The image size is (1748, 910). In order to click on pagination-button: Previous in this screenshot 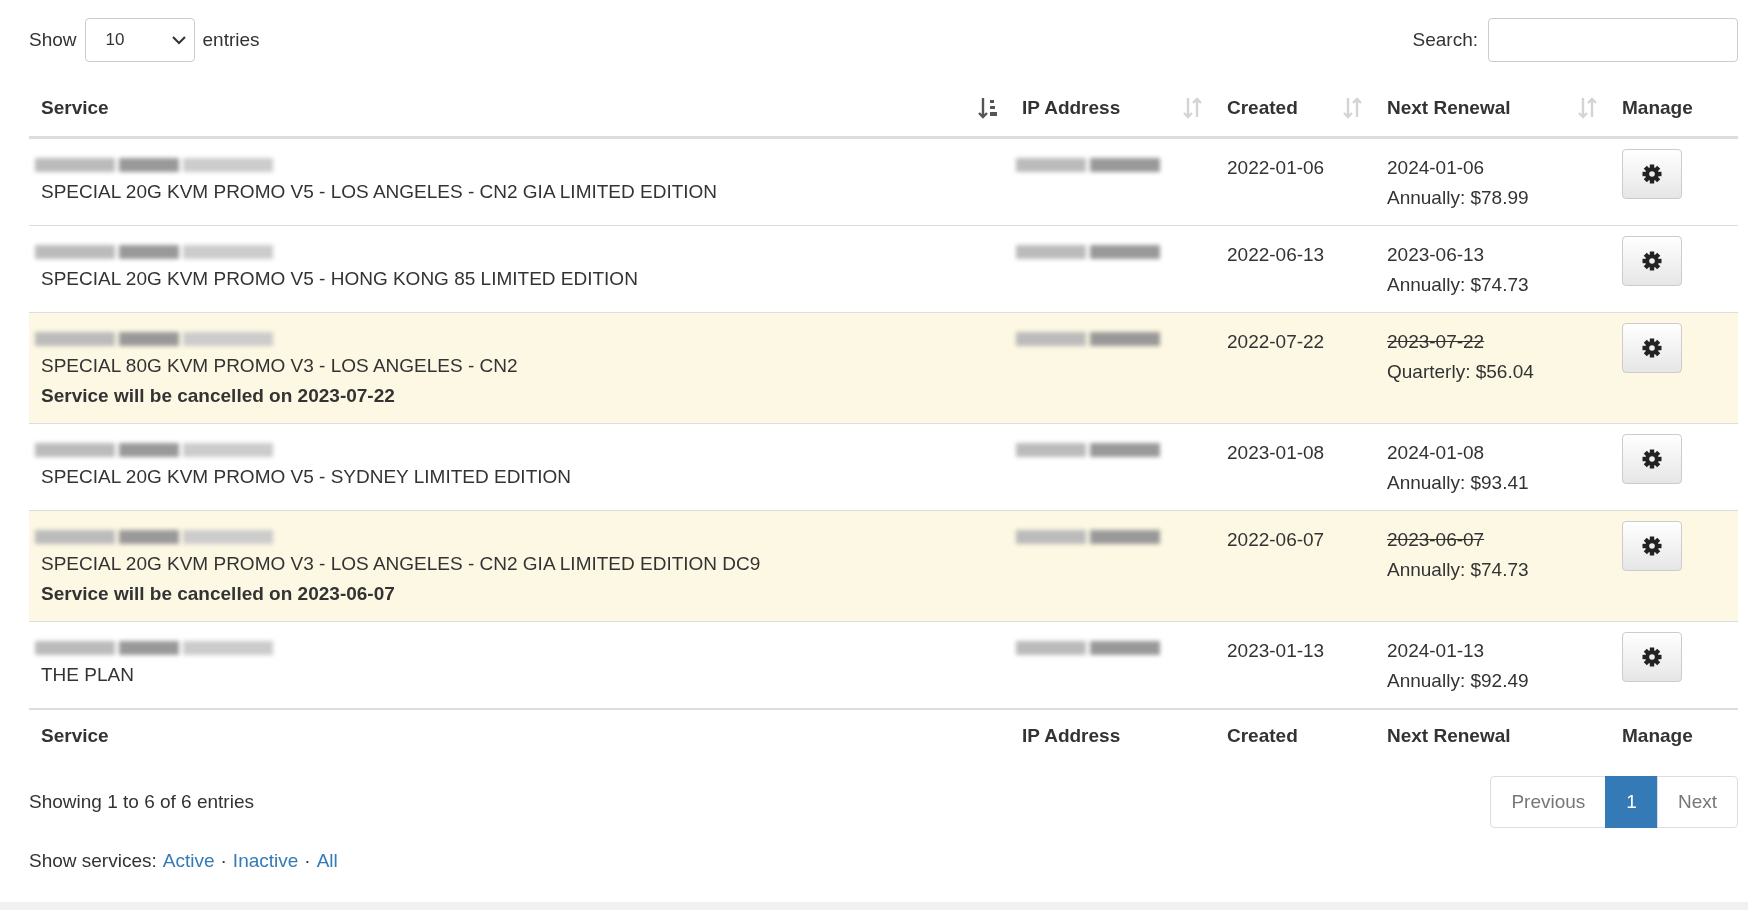, I will do `click(1548, 802)`.